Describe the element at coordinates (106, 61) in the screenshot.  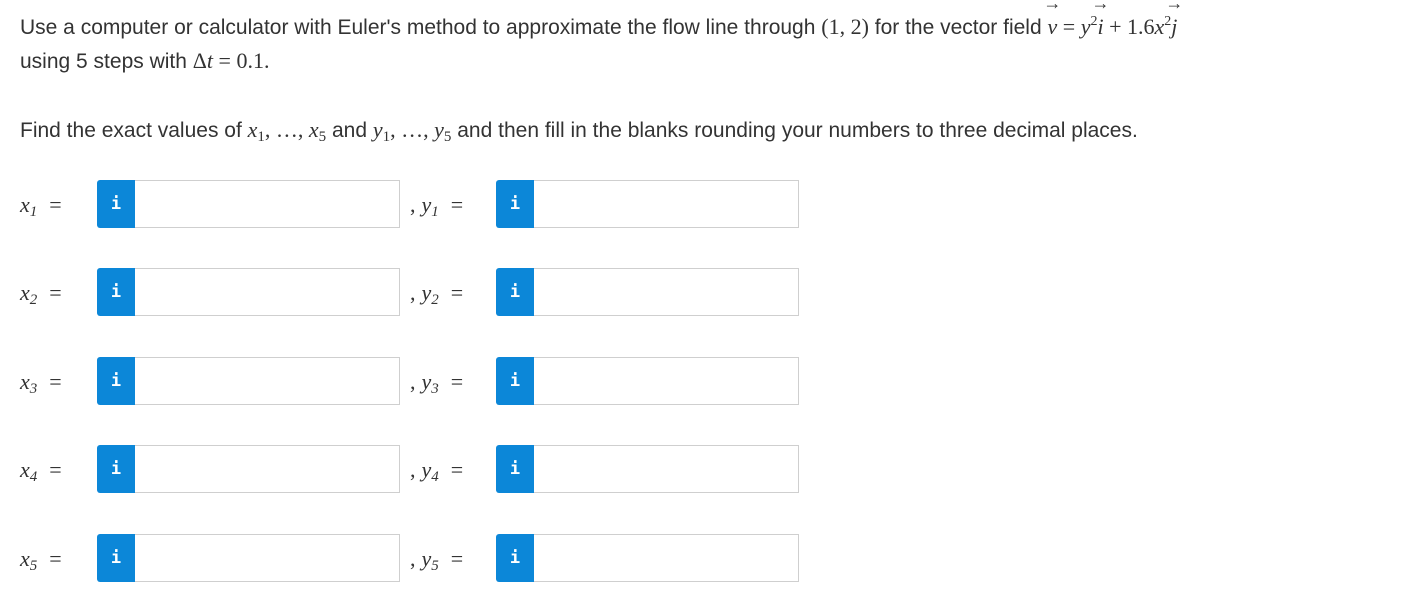
I see `problem-text-3: using 5 steps with` at that location.